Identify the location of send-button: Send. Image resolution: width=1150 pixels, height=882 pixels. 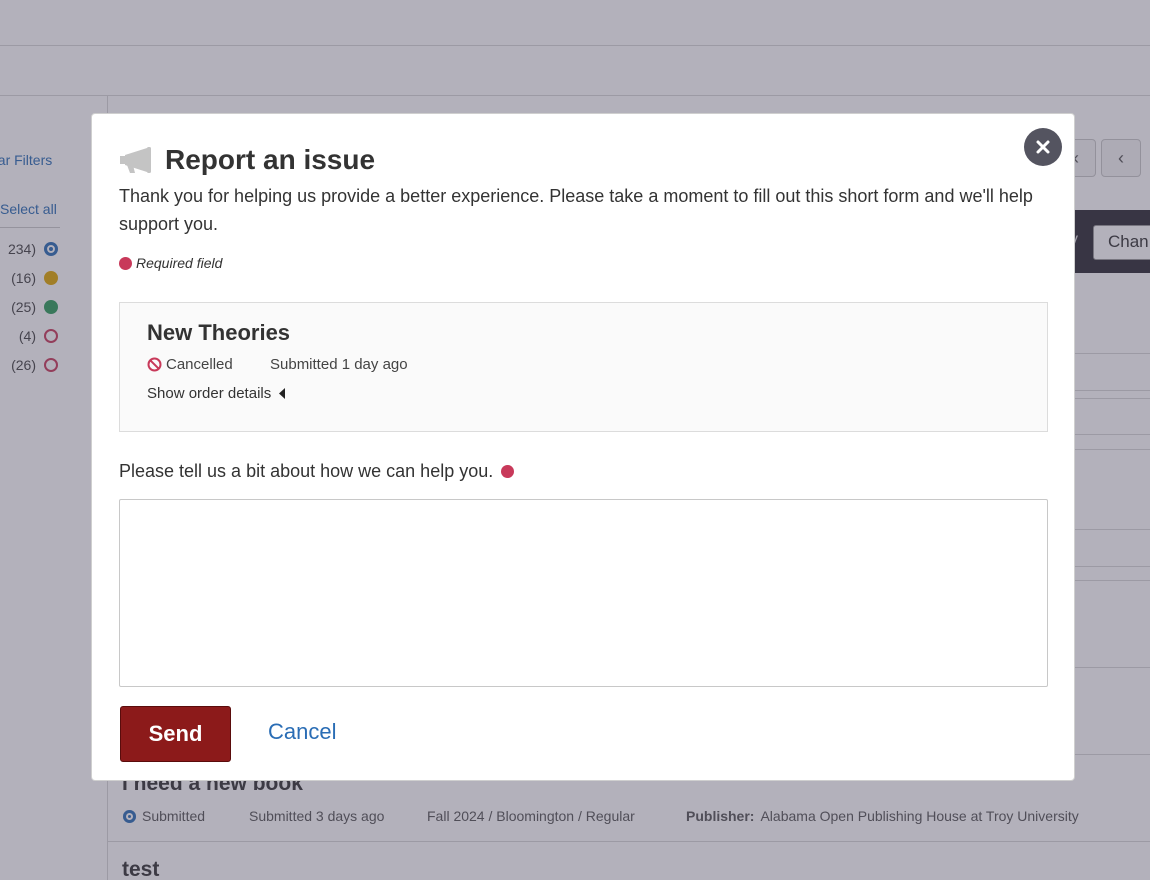
(175, 734).